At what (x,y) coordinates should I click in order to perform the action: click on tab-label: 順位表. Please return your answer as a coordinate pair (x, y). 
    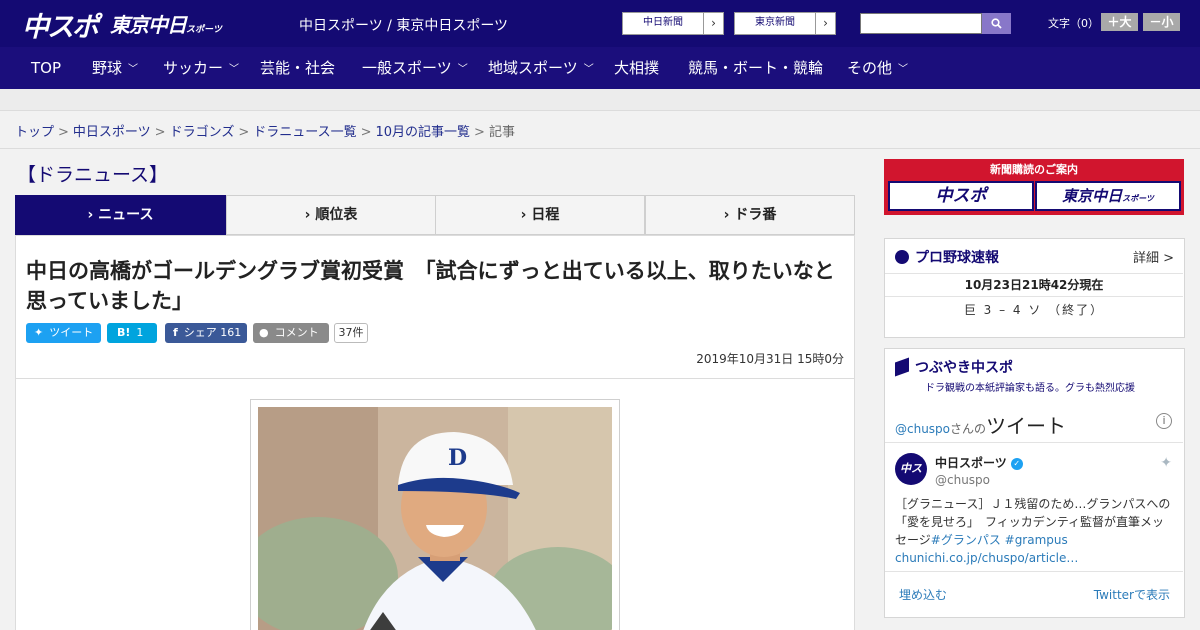
    Looking at the image, I should click on (336, 215).